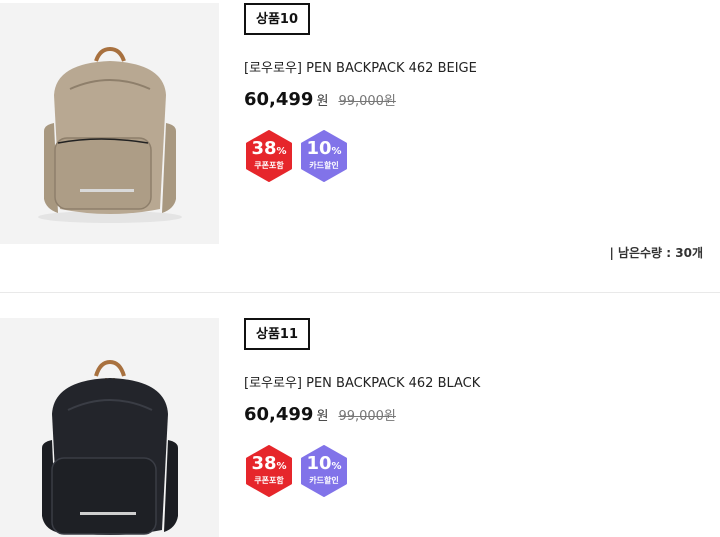 Image resolution: width=720 pixels, height=537 pixels. What do you see at coordinates (362, 381) in the screenshot?
I see `product-name-link: [로우로우] PEN BACKPACK 462 BLACK` at bounding box center [362, 381].